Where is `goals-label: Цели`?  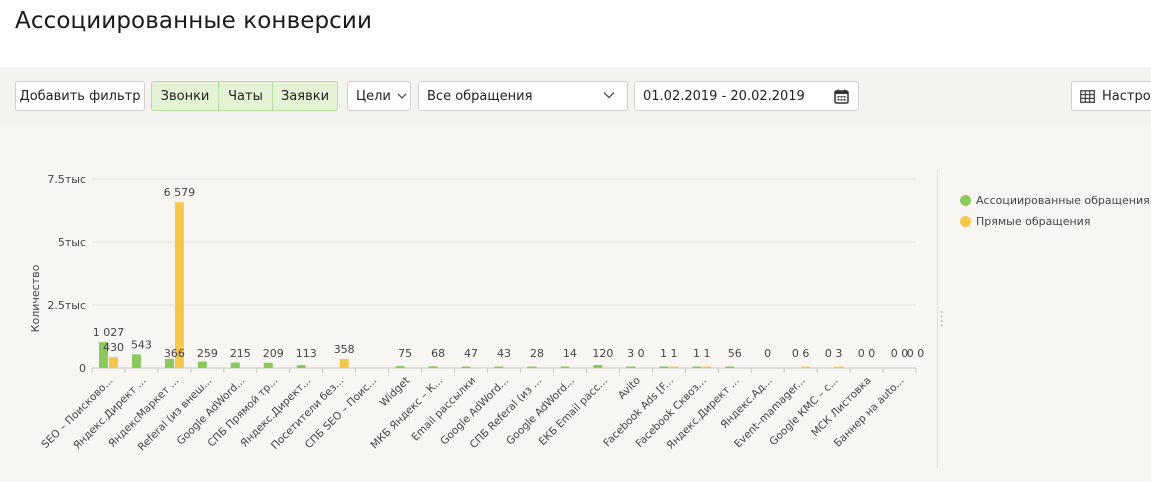 goals-label: Цели is located at coordinates (373, 96).